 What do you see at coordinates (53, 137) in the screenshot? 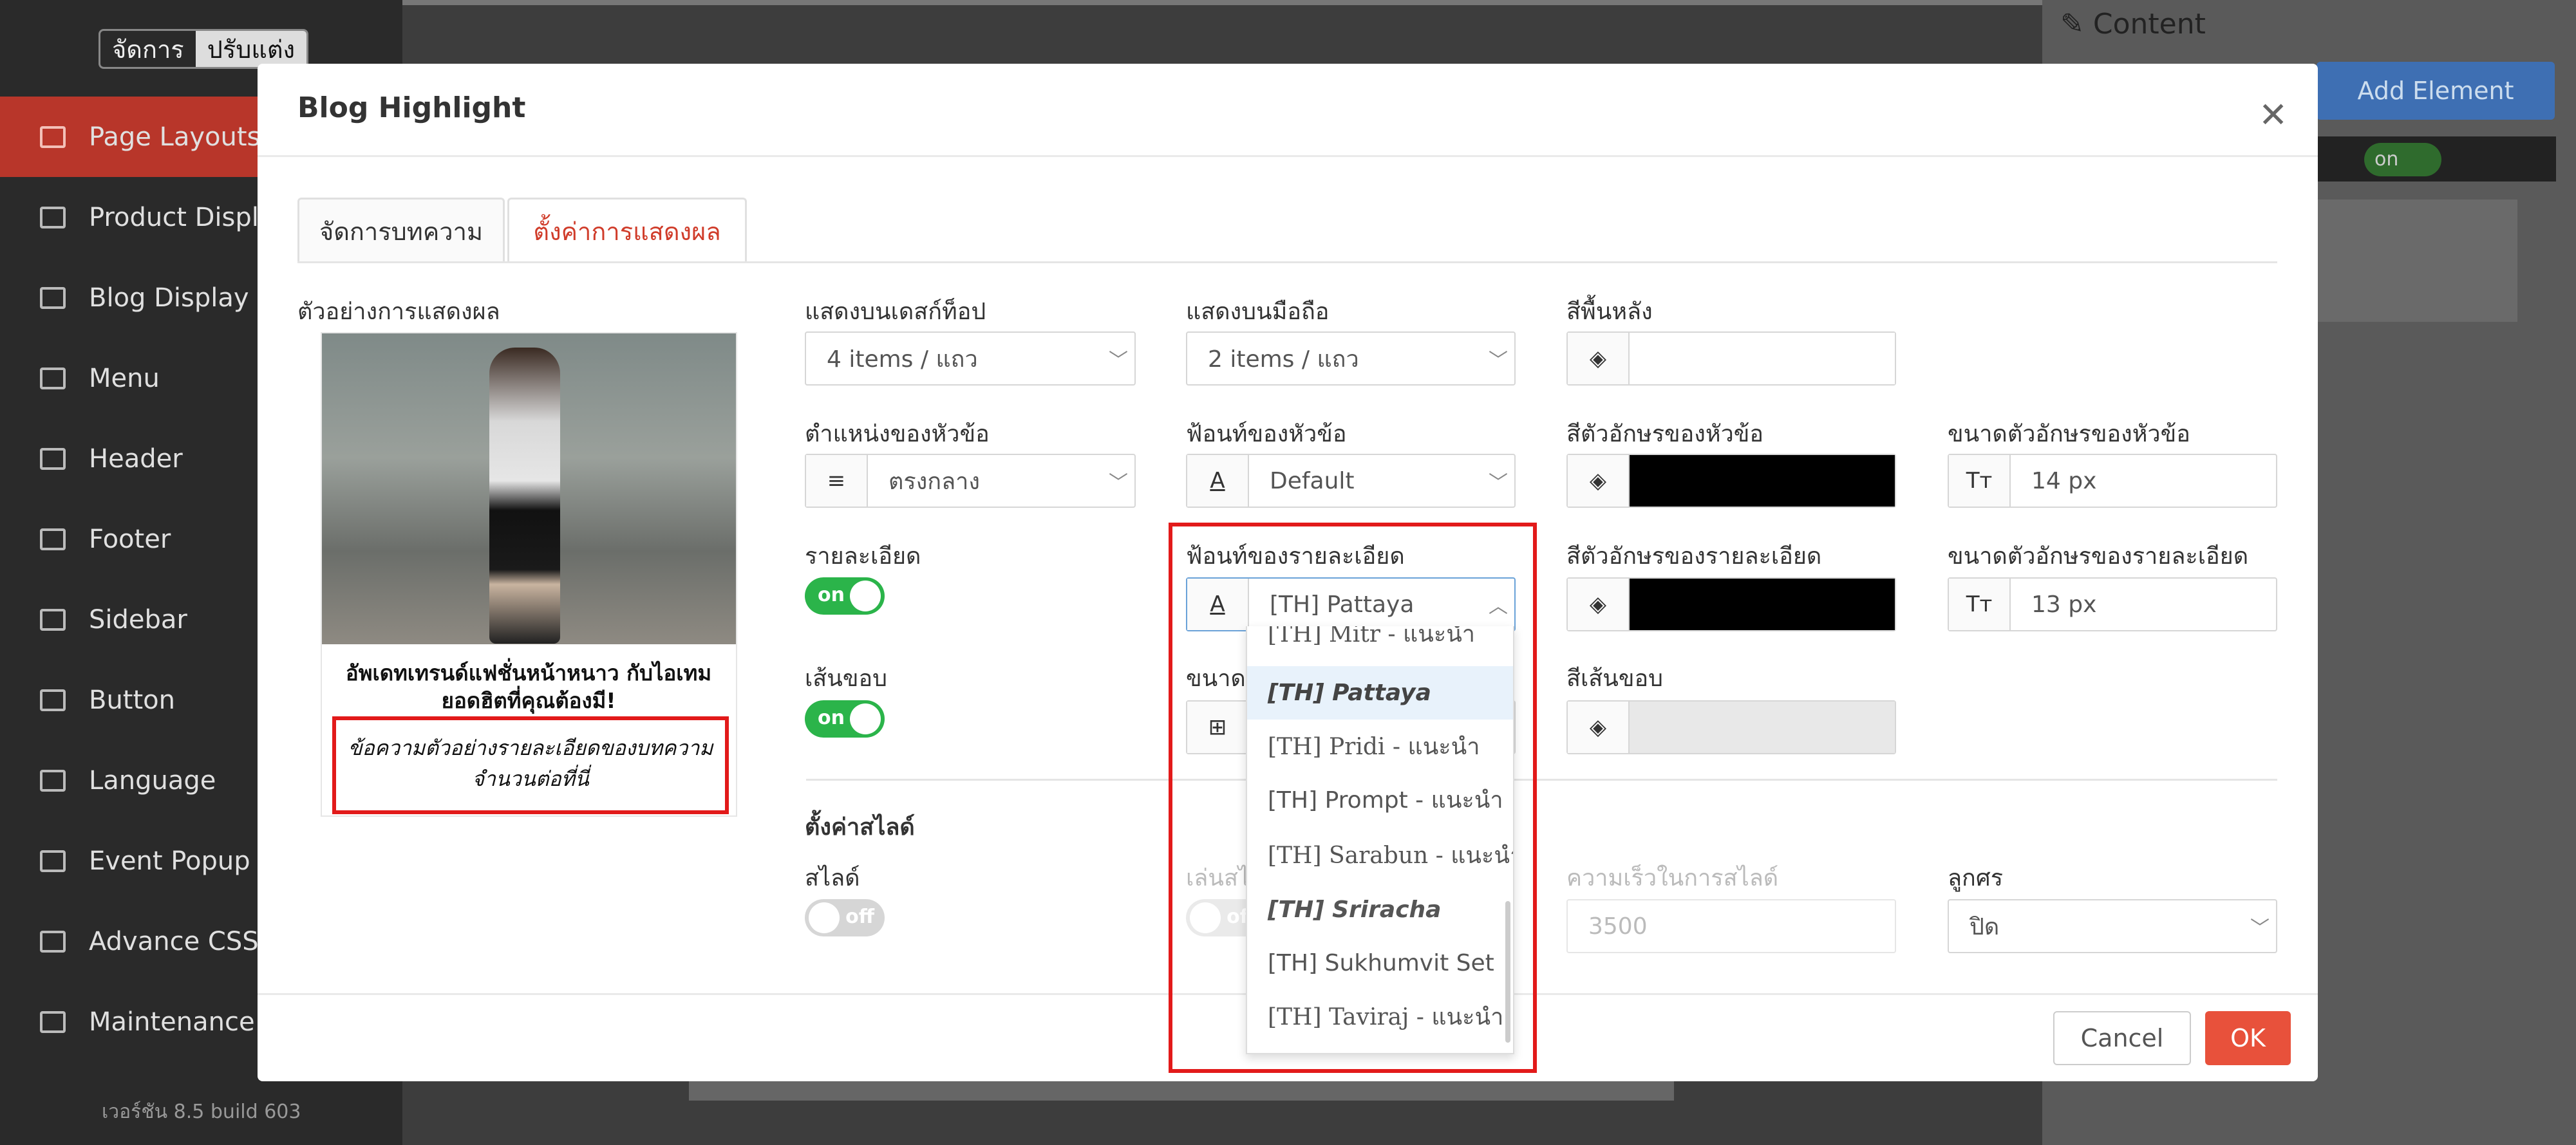
I see `layout-icon` at bounding box center [53, 137].